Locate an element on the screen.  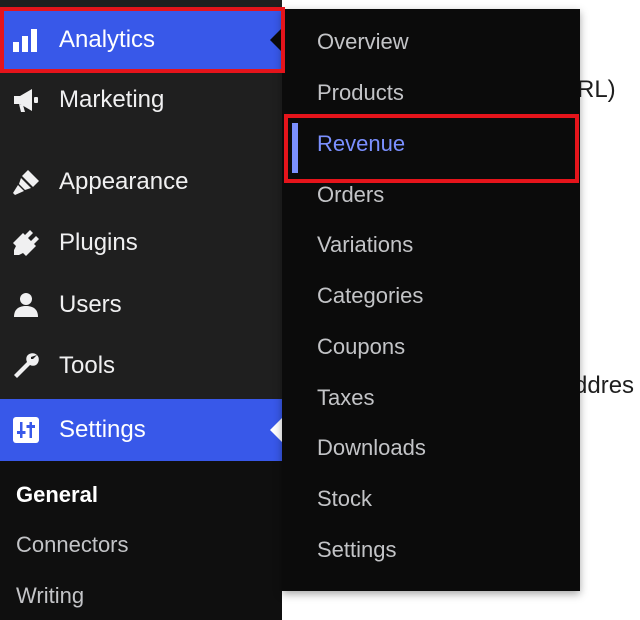
selected-indicator is located at coordinates (295, 148).